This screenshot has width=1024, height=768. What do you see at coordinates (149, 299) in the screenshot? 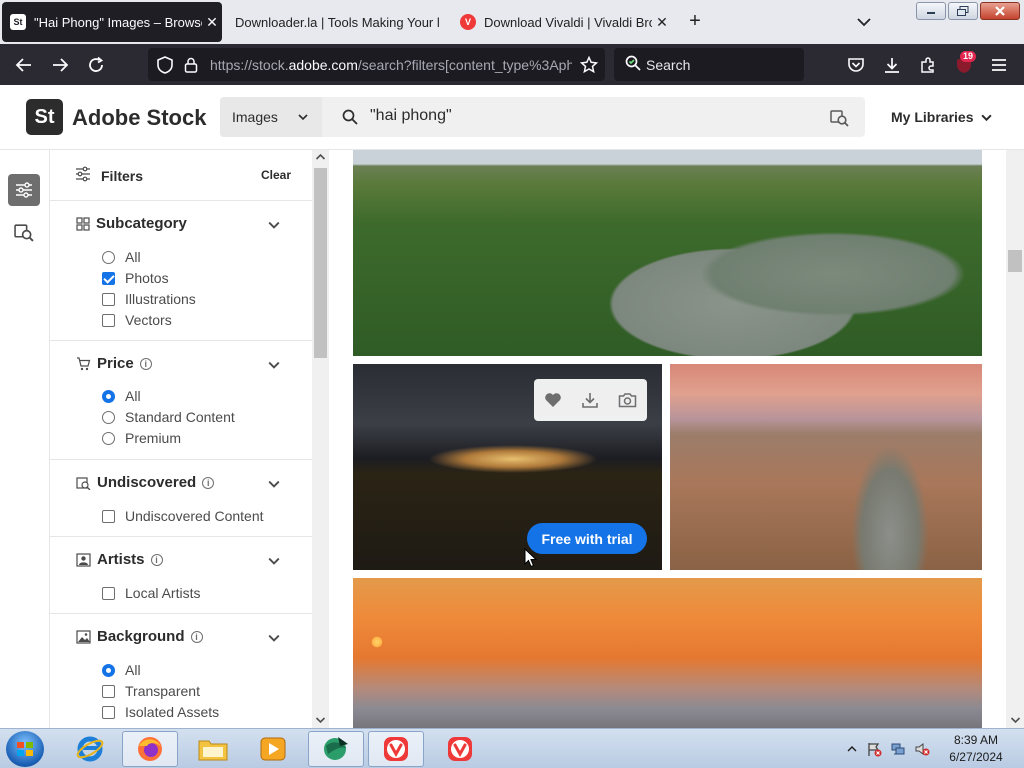
I see `subcategory-option-illustrations: Illustrations` at bounding box center [149, 299].